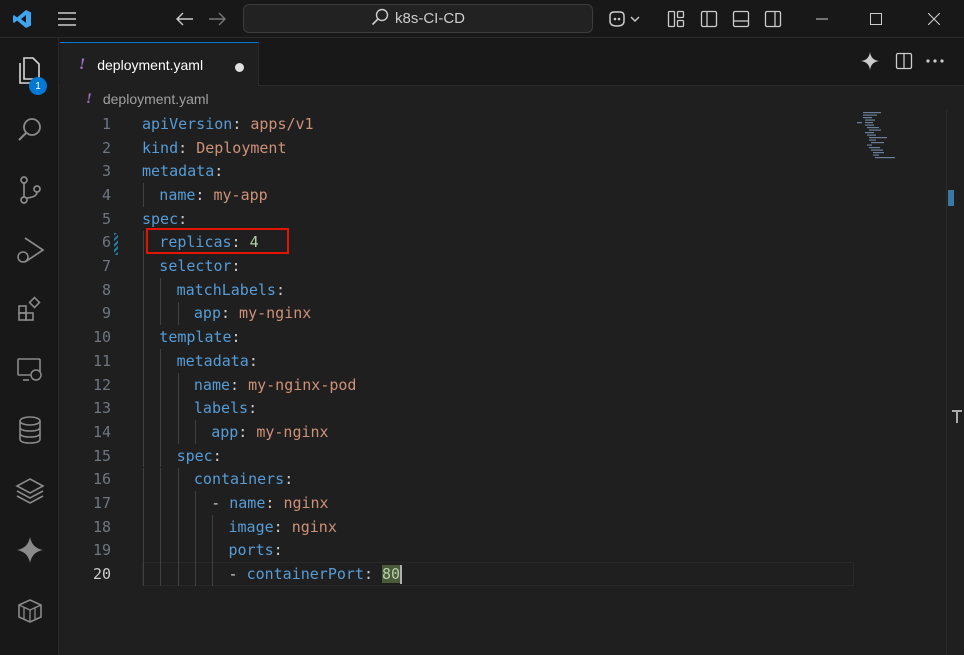 The width and height of the screenshot is (964, 655). Describe the element at coordinates (459, 479) in the screenshot. I see `code-line: 16 containers:` at that location.